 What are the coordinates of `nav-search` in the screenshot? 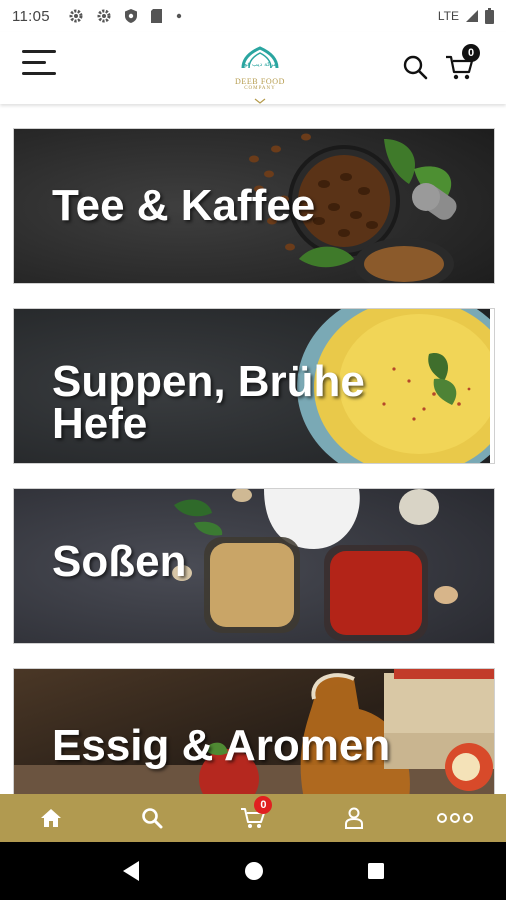 It's located at (151, 818).